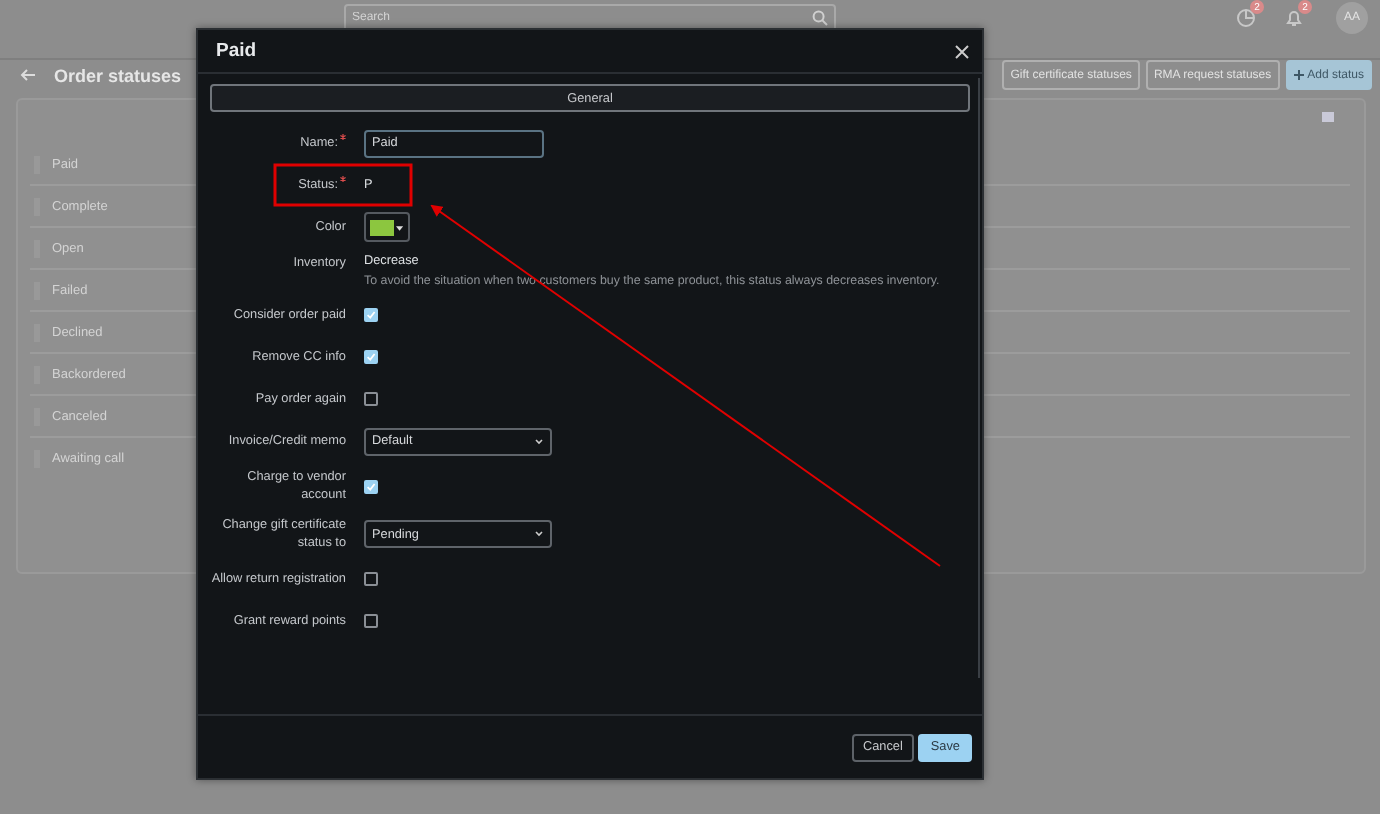 This screenshot has width=1380, height=814. Describe the element at coordinates (820, 18) in the screenshot. I see `search-icon` at that location.